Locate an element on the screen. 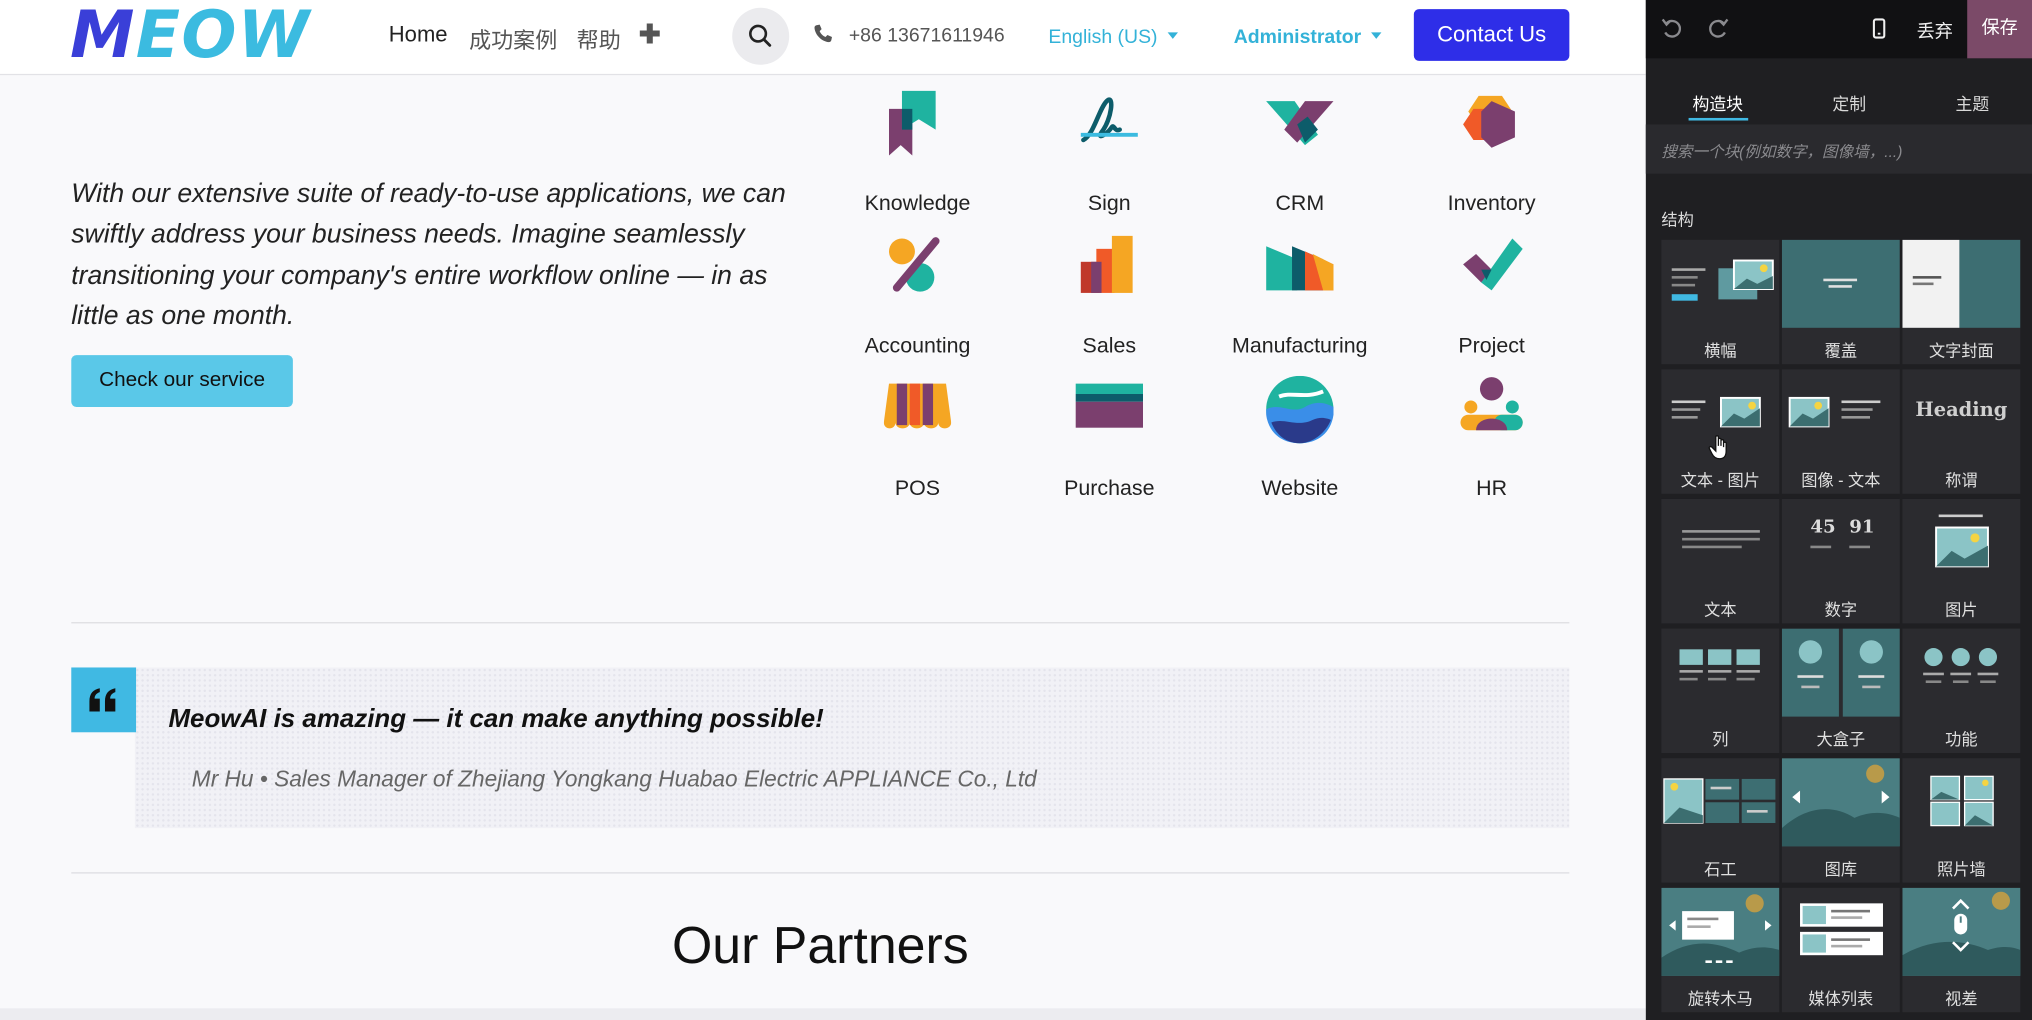 This screenshot has width=2032, height=1020. app-hr: HR is located at coordinates (1491, 444).